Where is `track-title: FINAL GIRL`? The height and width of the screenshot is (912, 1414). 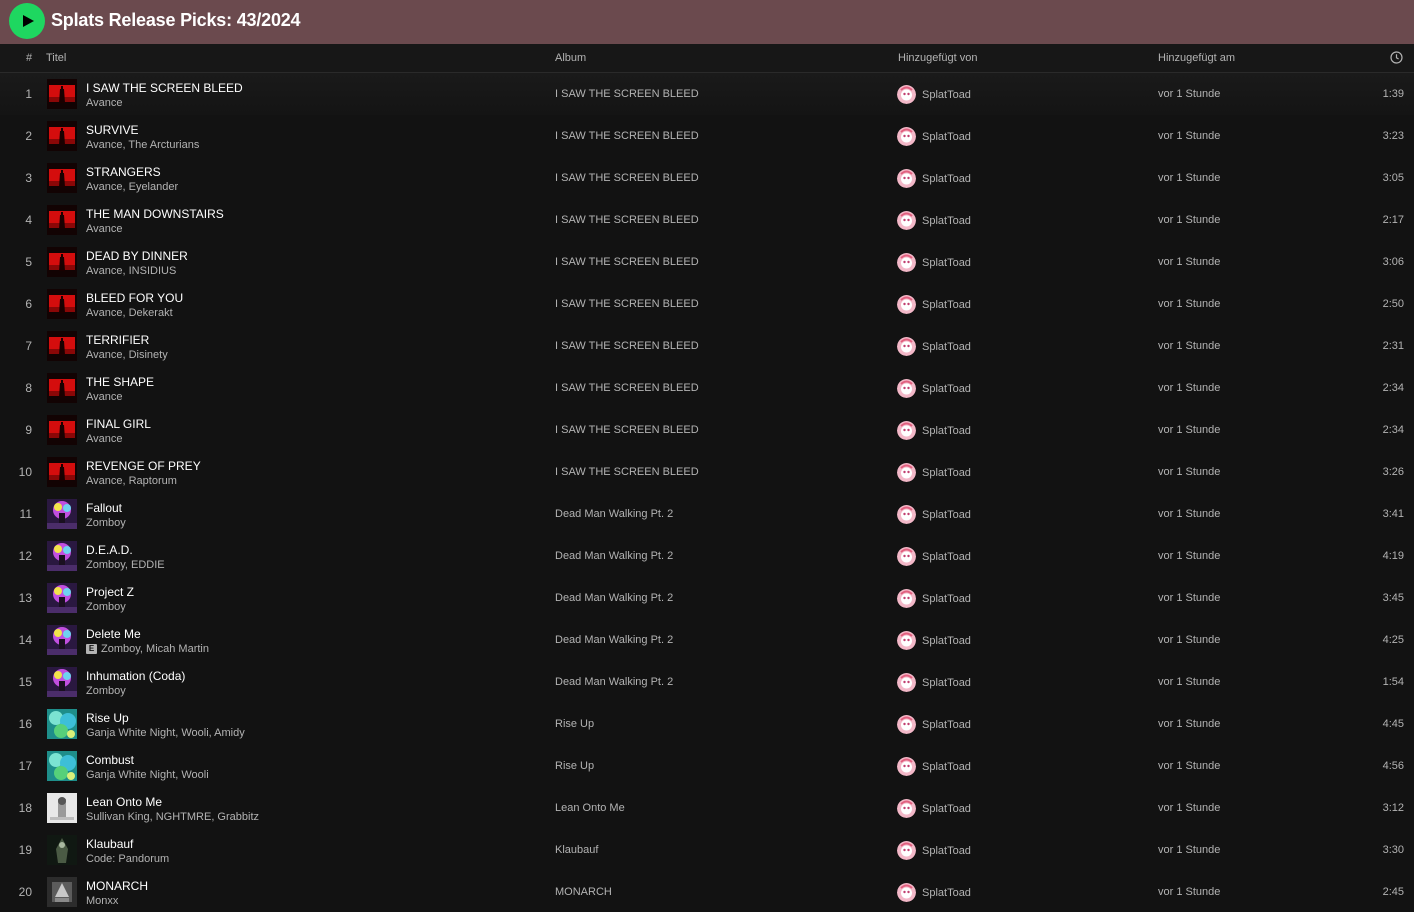 track-title: FINAL GIRL is located at coordinates (118, 424).